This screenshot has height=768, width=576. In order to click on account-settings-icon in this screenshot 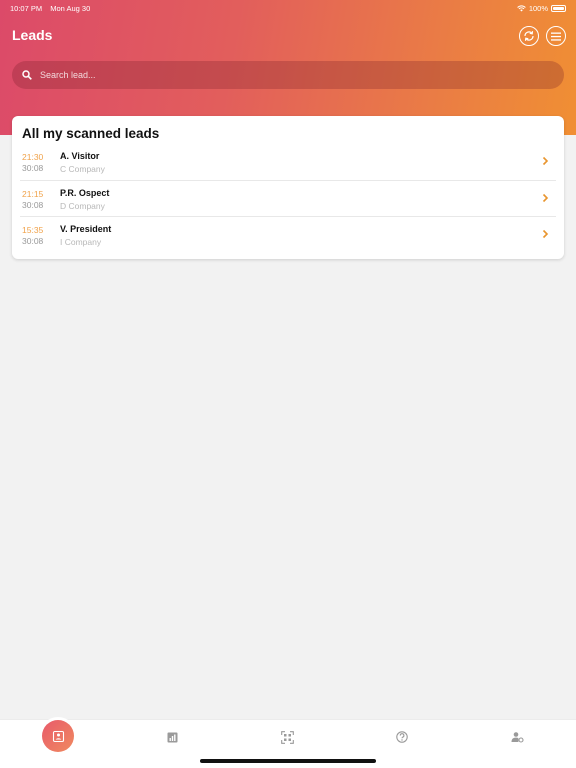, I will do `click(517, 737)`.